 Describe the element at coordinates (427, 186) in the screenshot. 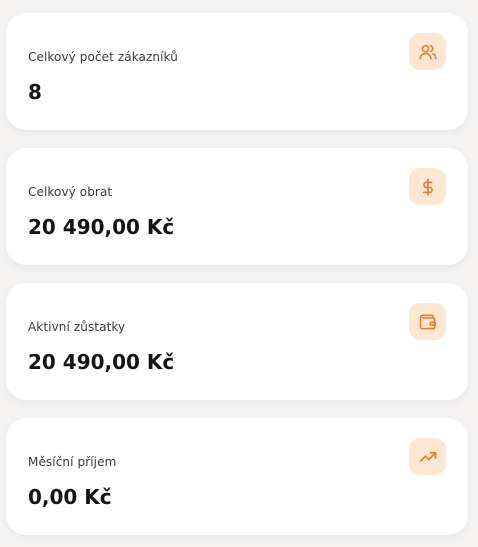

I see `dollar-icon` at that location.